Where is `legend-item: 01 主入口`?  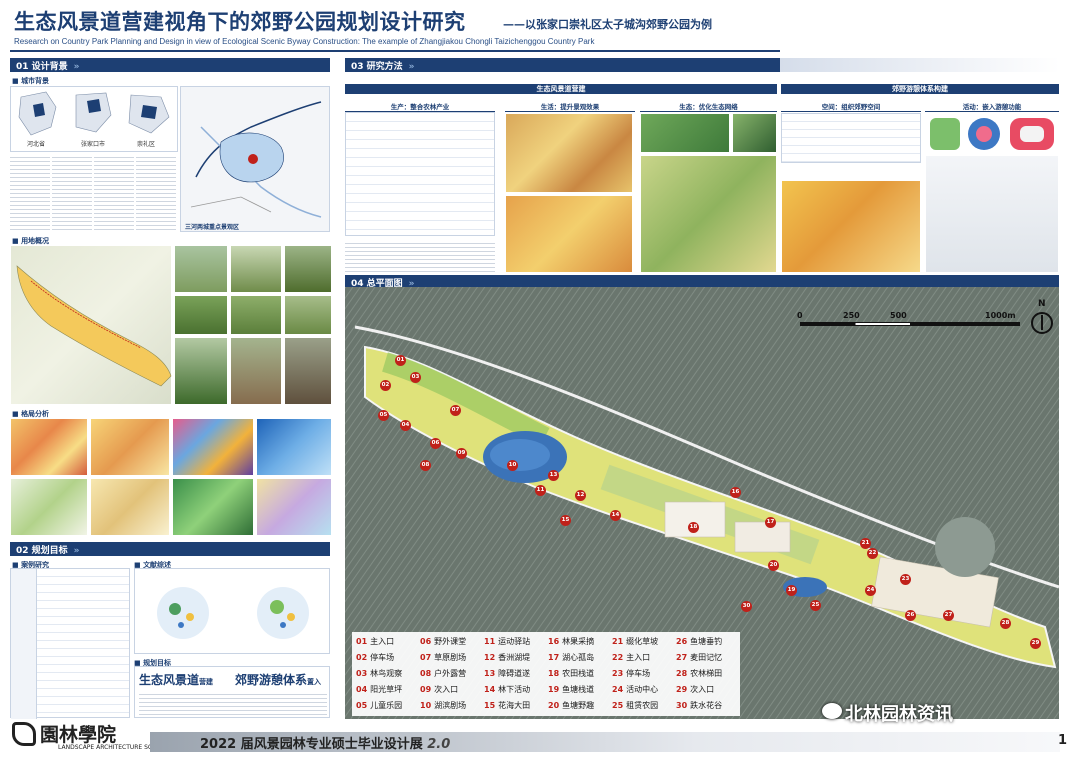
legend-item: 01 主入口 is located at coordinates (375, 641).